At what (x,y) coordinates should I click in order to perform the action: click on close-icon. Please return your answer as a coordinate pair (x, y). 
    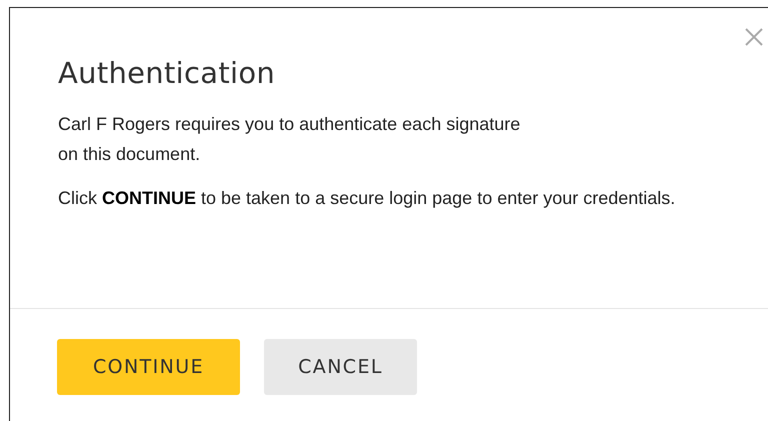
    Looking at the image, I should click on (754, 37).